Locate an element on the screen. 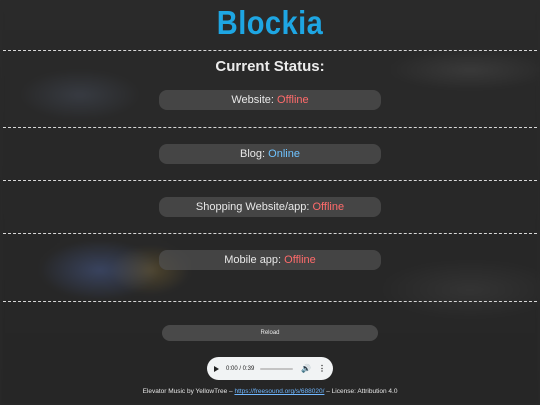  status-item-mobile-app: Mobile app: Offline is located at coordinates (270, 260).